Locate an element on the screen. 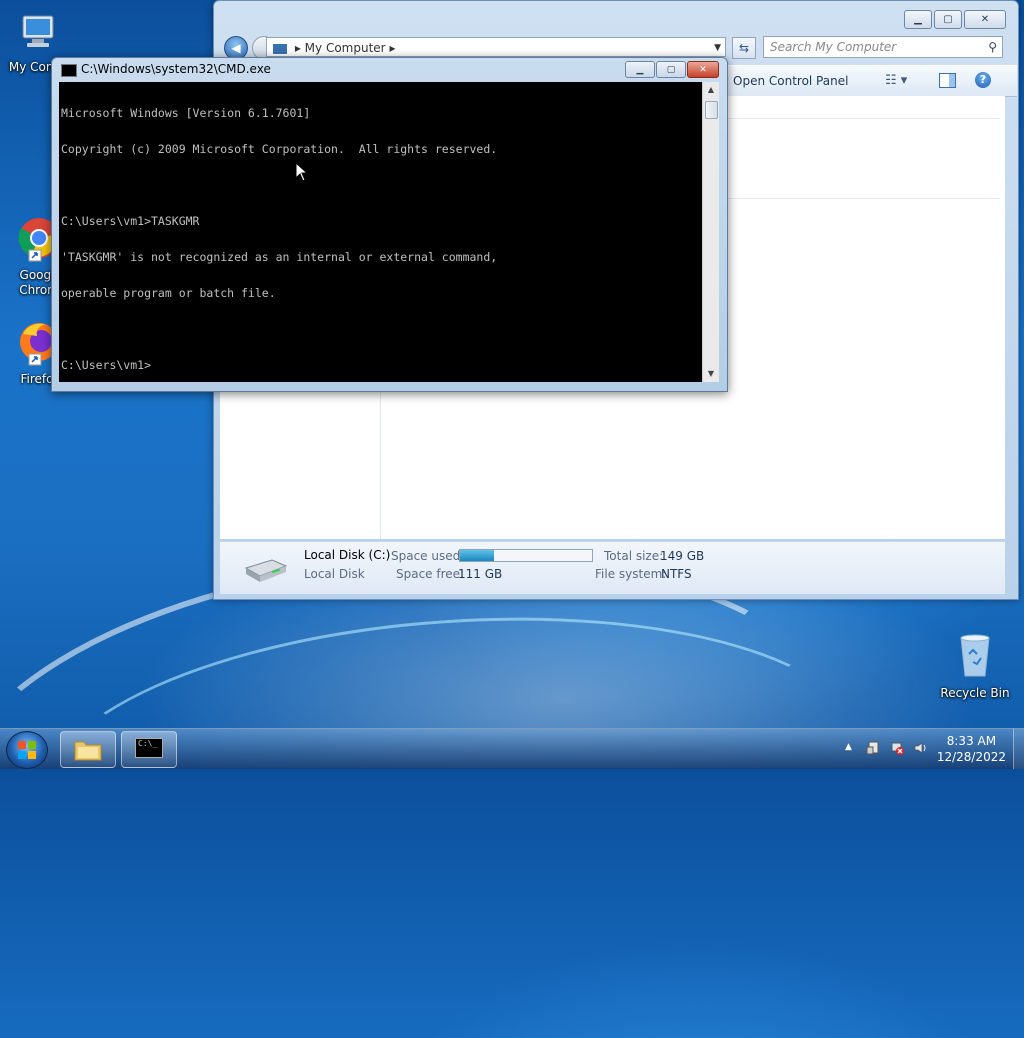  clock-date: 12/28/2022 is located at coordinates (971, 757).